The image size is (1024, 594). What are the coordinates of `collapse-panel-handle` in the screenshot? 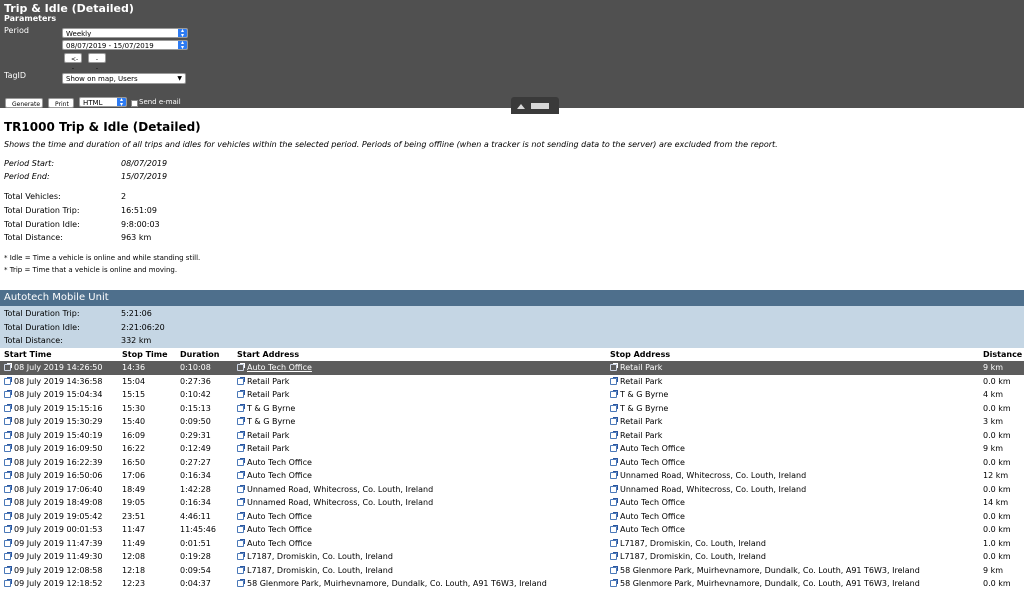 It's located at (535, 105).